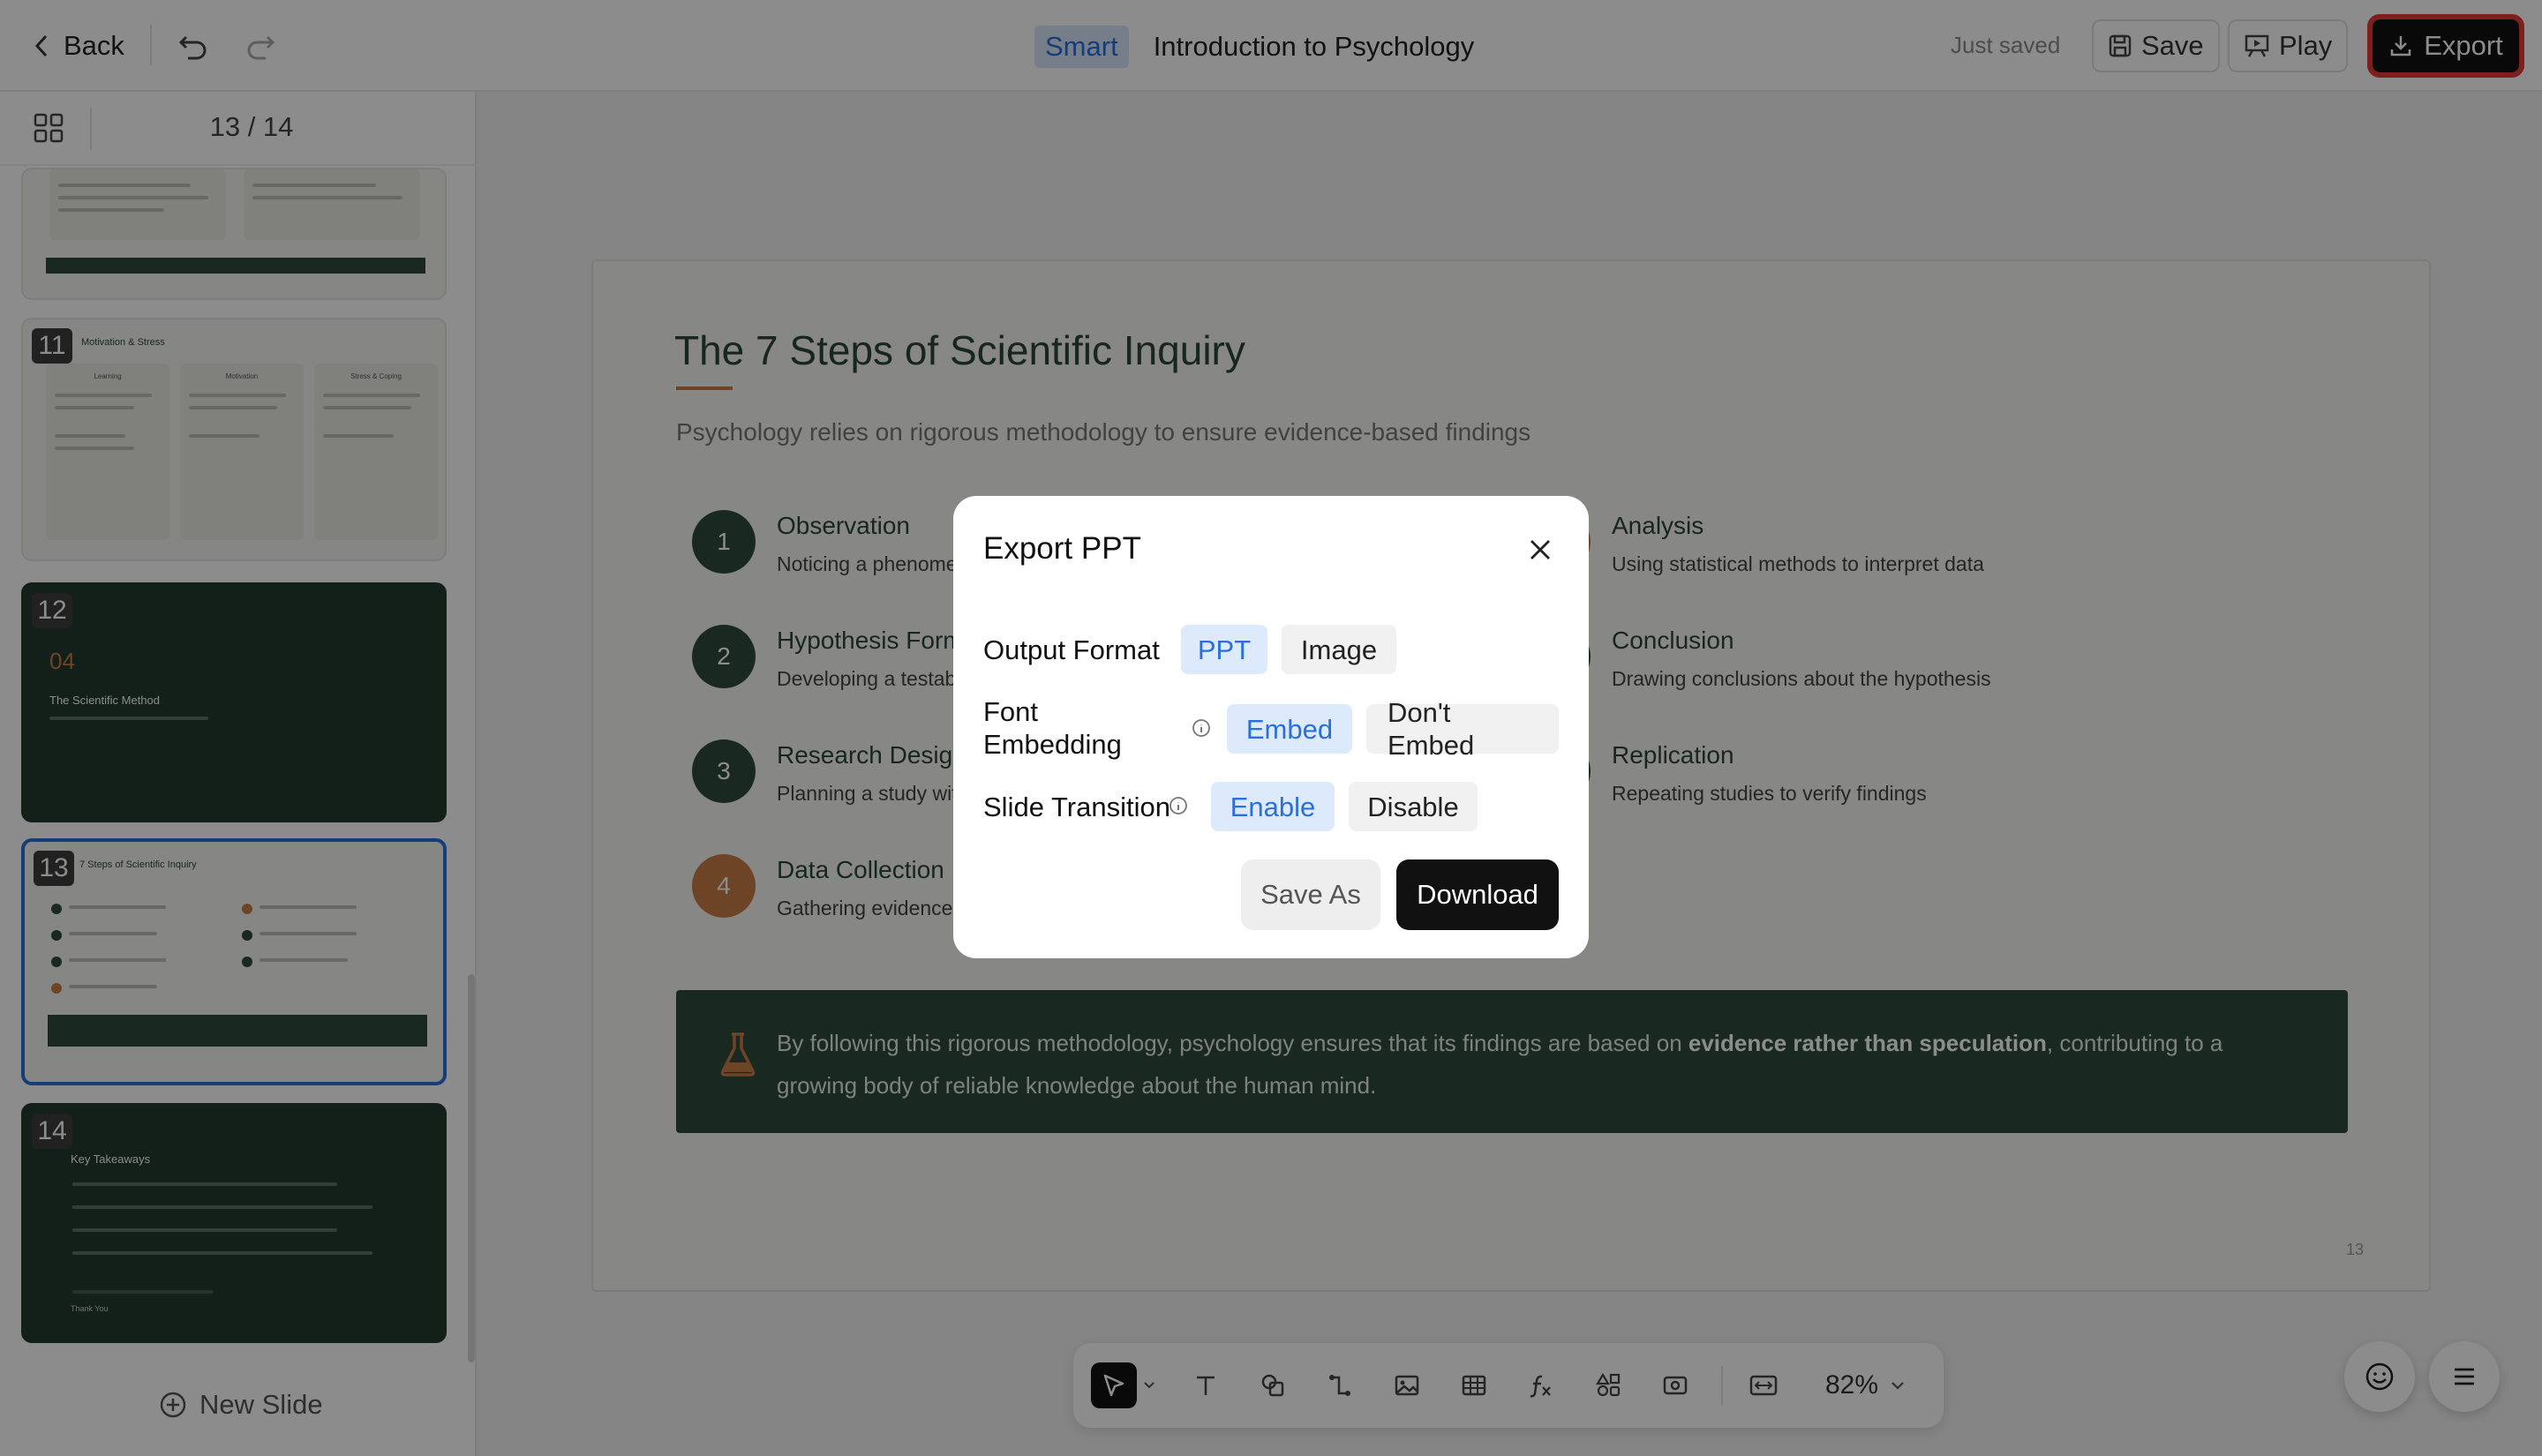 The image size is (2542, 1456). I want to click on format-option-ppt: PPT, so click(1224, 649).